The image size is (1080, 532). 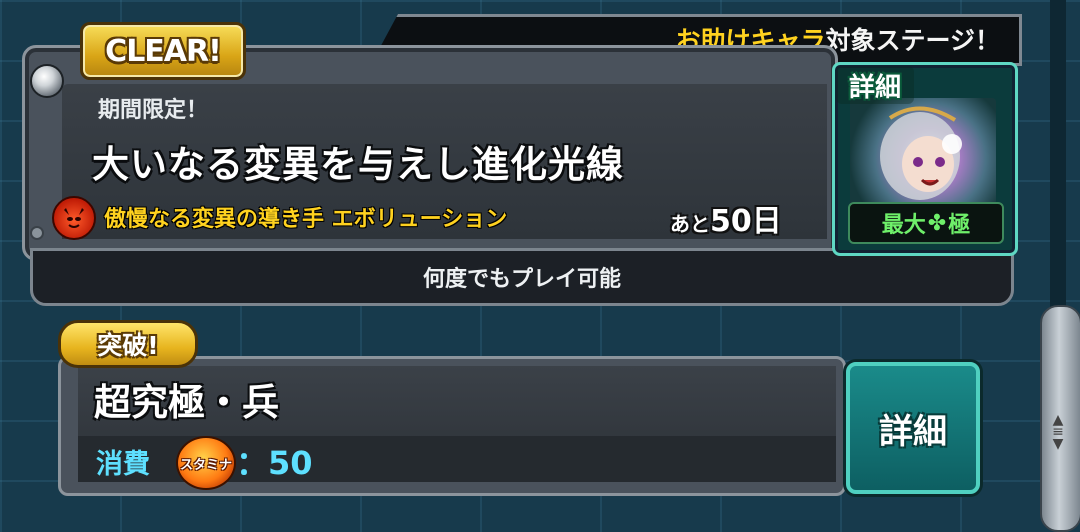 What do you see at coordinates (306, 219) in the screenshot?
I see `boss-name: 傲慢なる変異の導き手 エボリューション` at bounding box center [306, 219].